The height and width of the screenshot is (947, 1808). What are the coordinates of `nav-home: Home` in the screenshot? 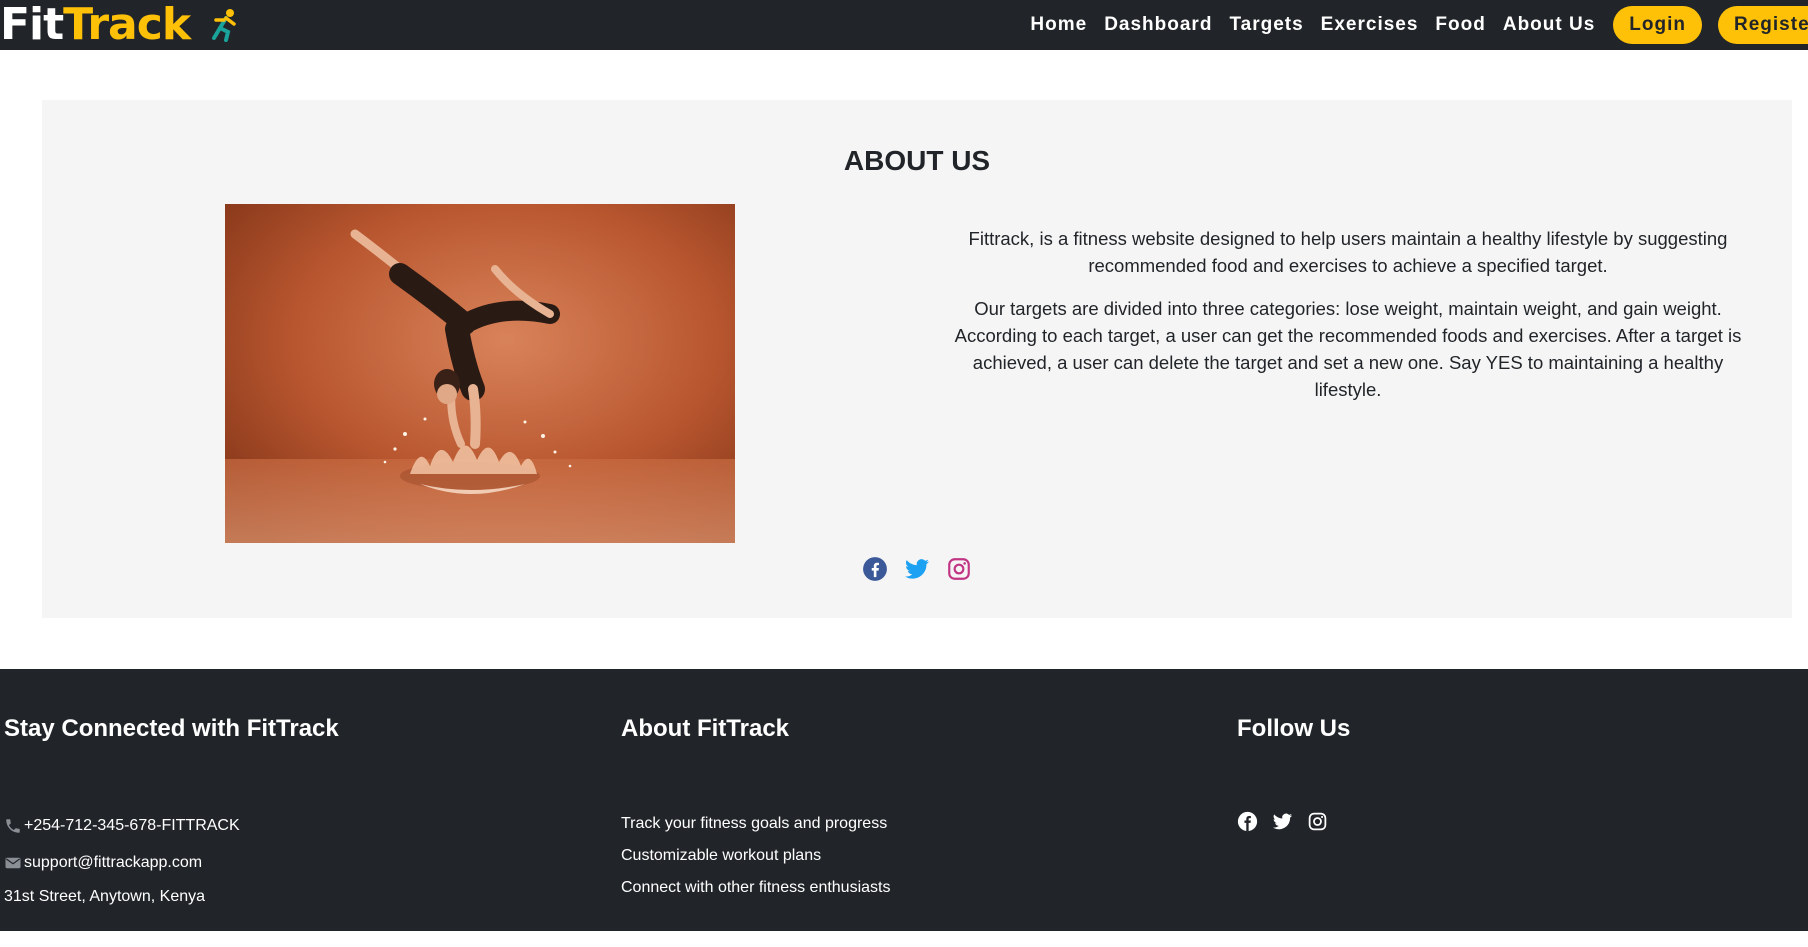 It's located at (1058, 25).